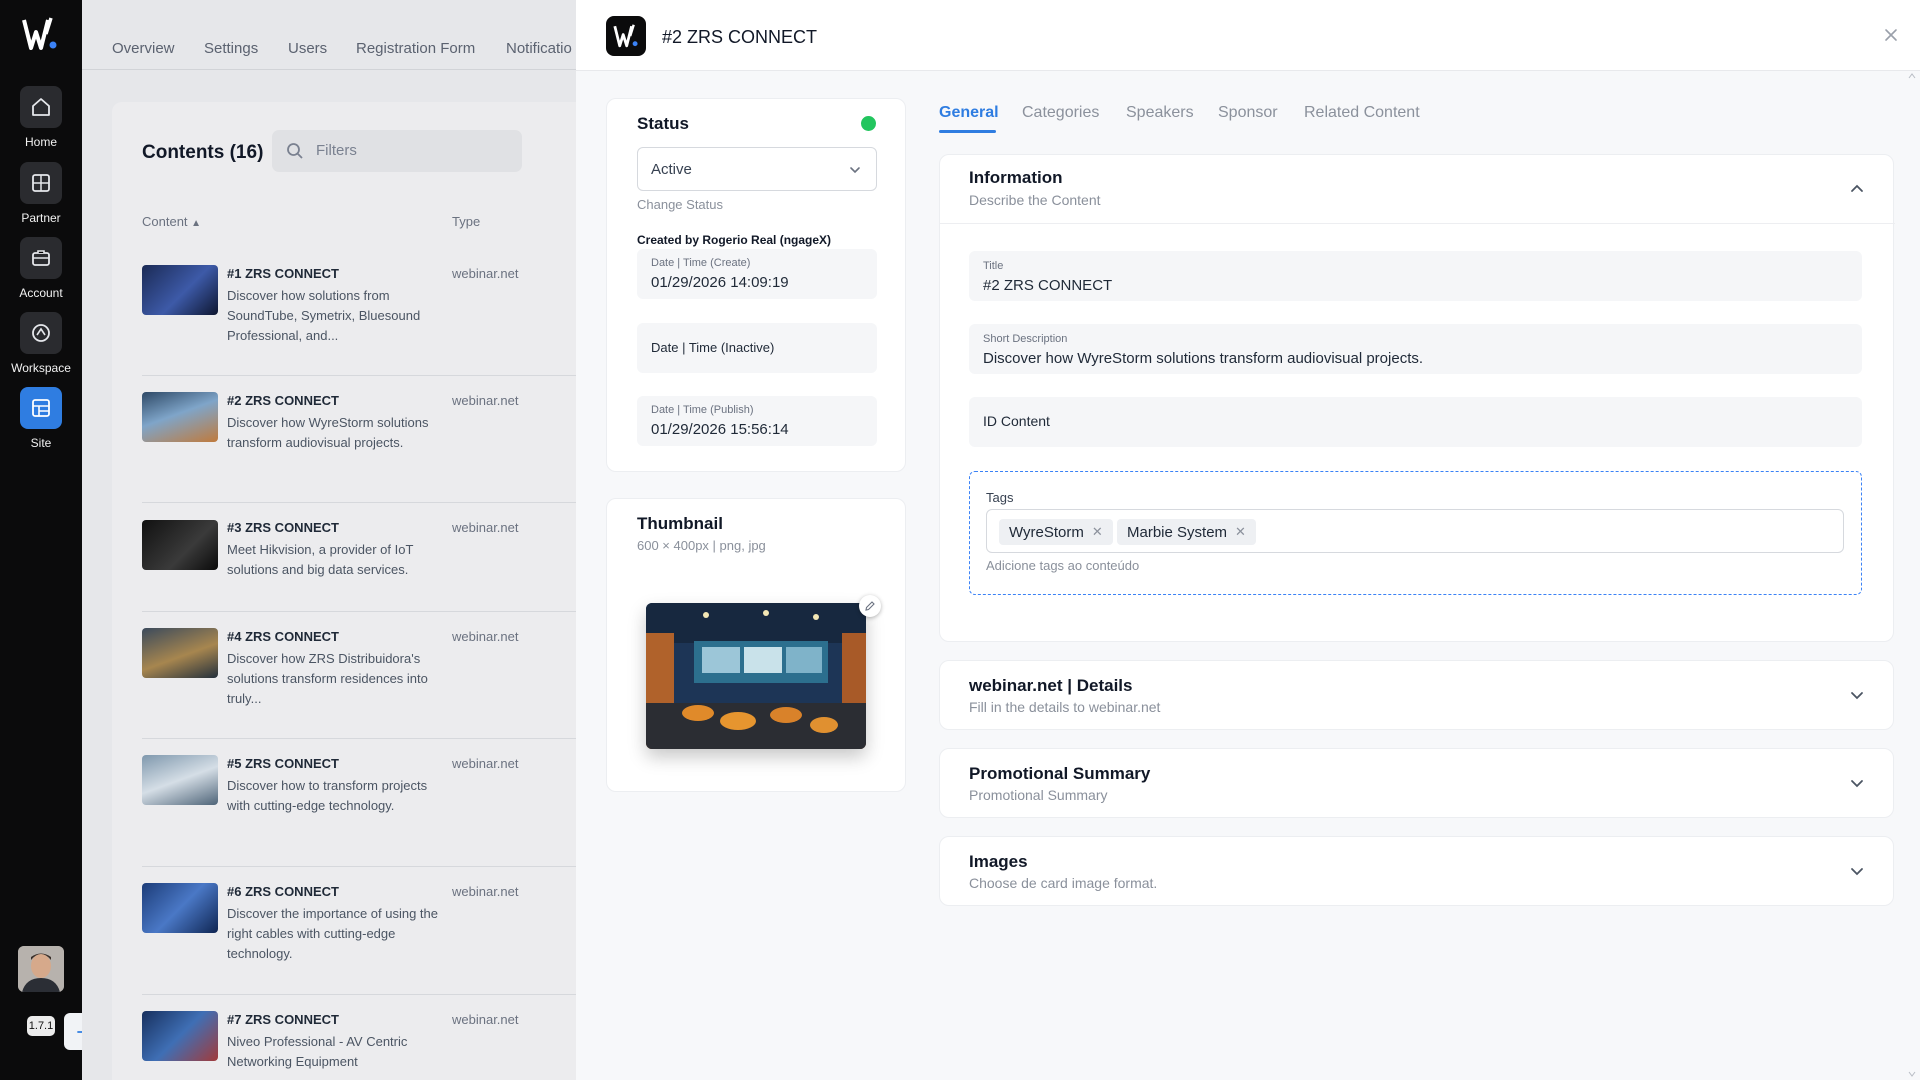  I want to click on workspace-icon, so click(41, 333).